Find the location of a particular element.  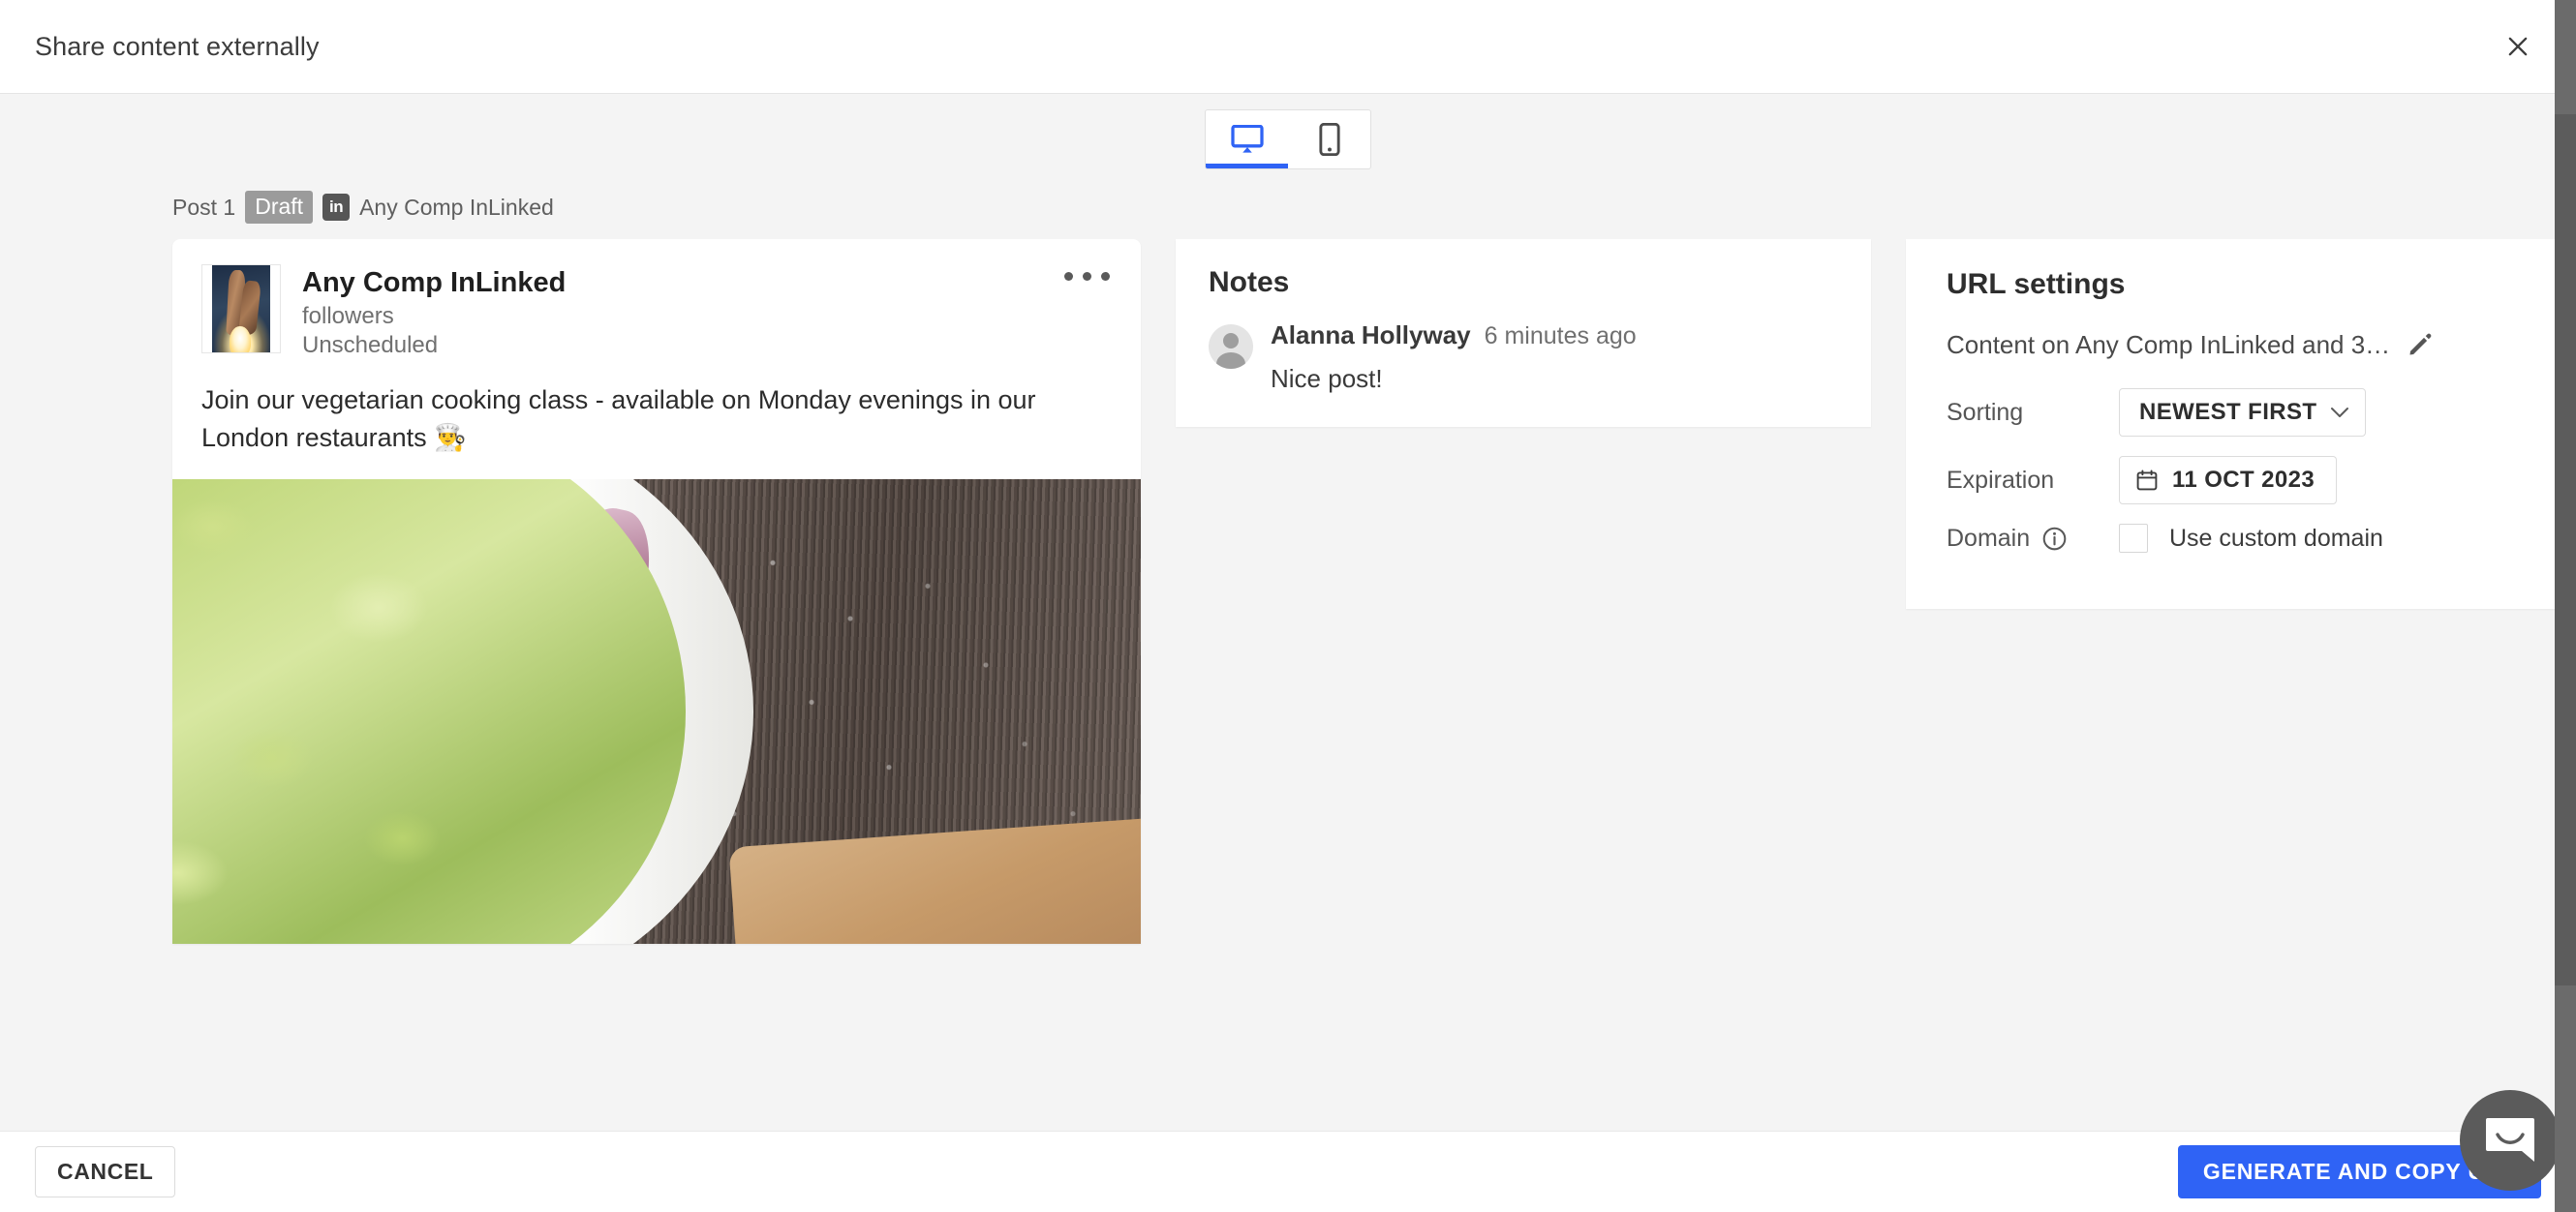

device-tabs-container is located at coordinates (1288, 131).